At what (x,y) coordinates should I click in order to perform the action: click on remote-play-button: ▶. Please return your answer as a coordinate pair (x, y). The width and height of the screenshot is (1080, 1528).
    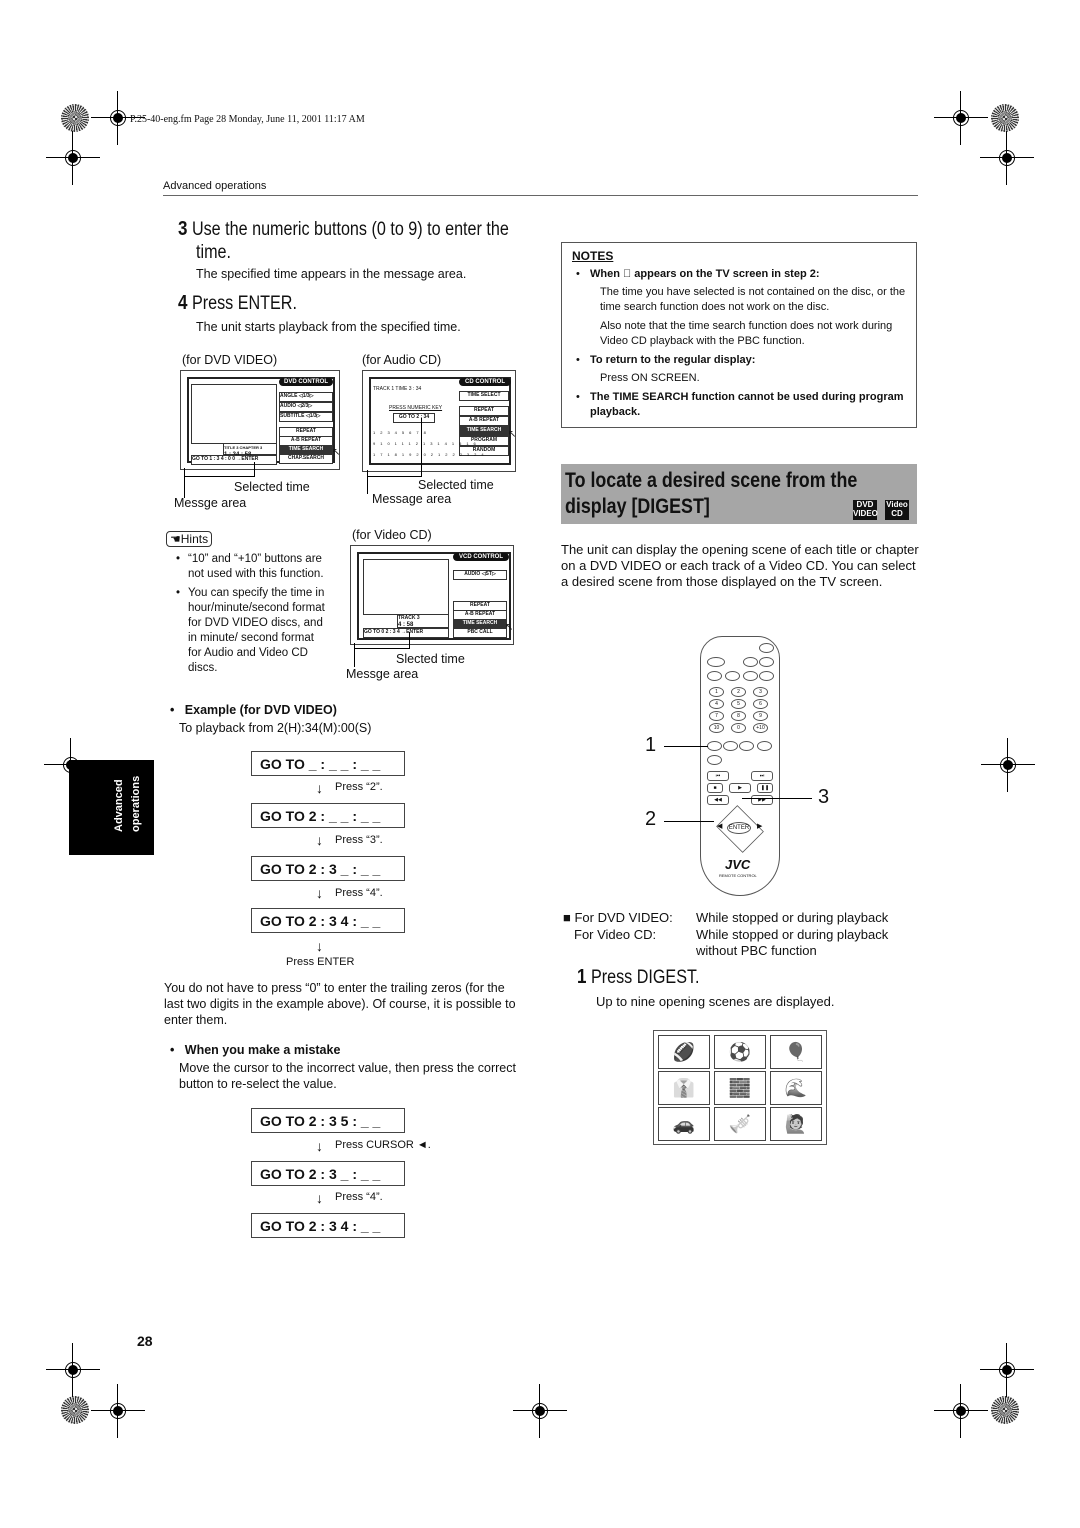
    Looking at the image, I should click on (740, 788).